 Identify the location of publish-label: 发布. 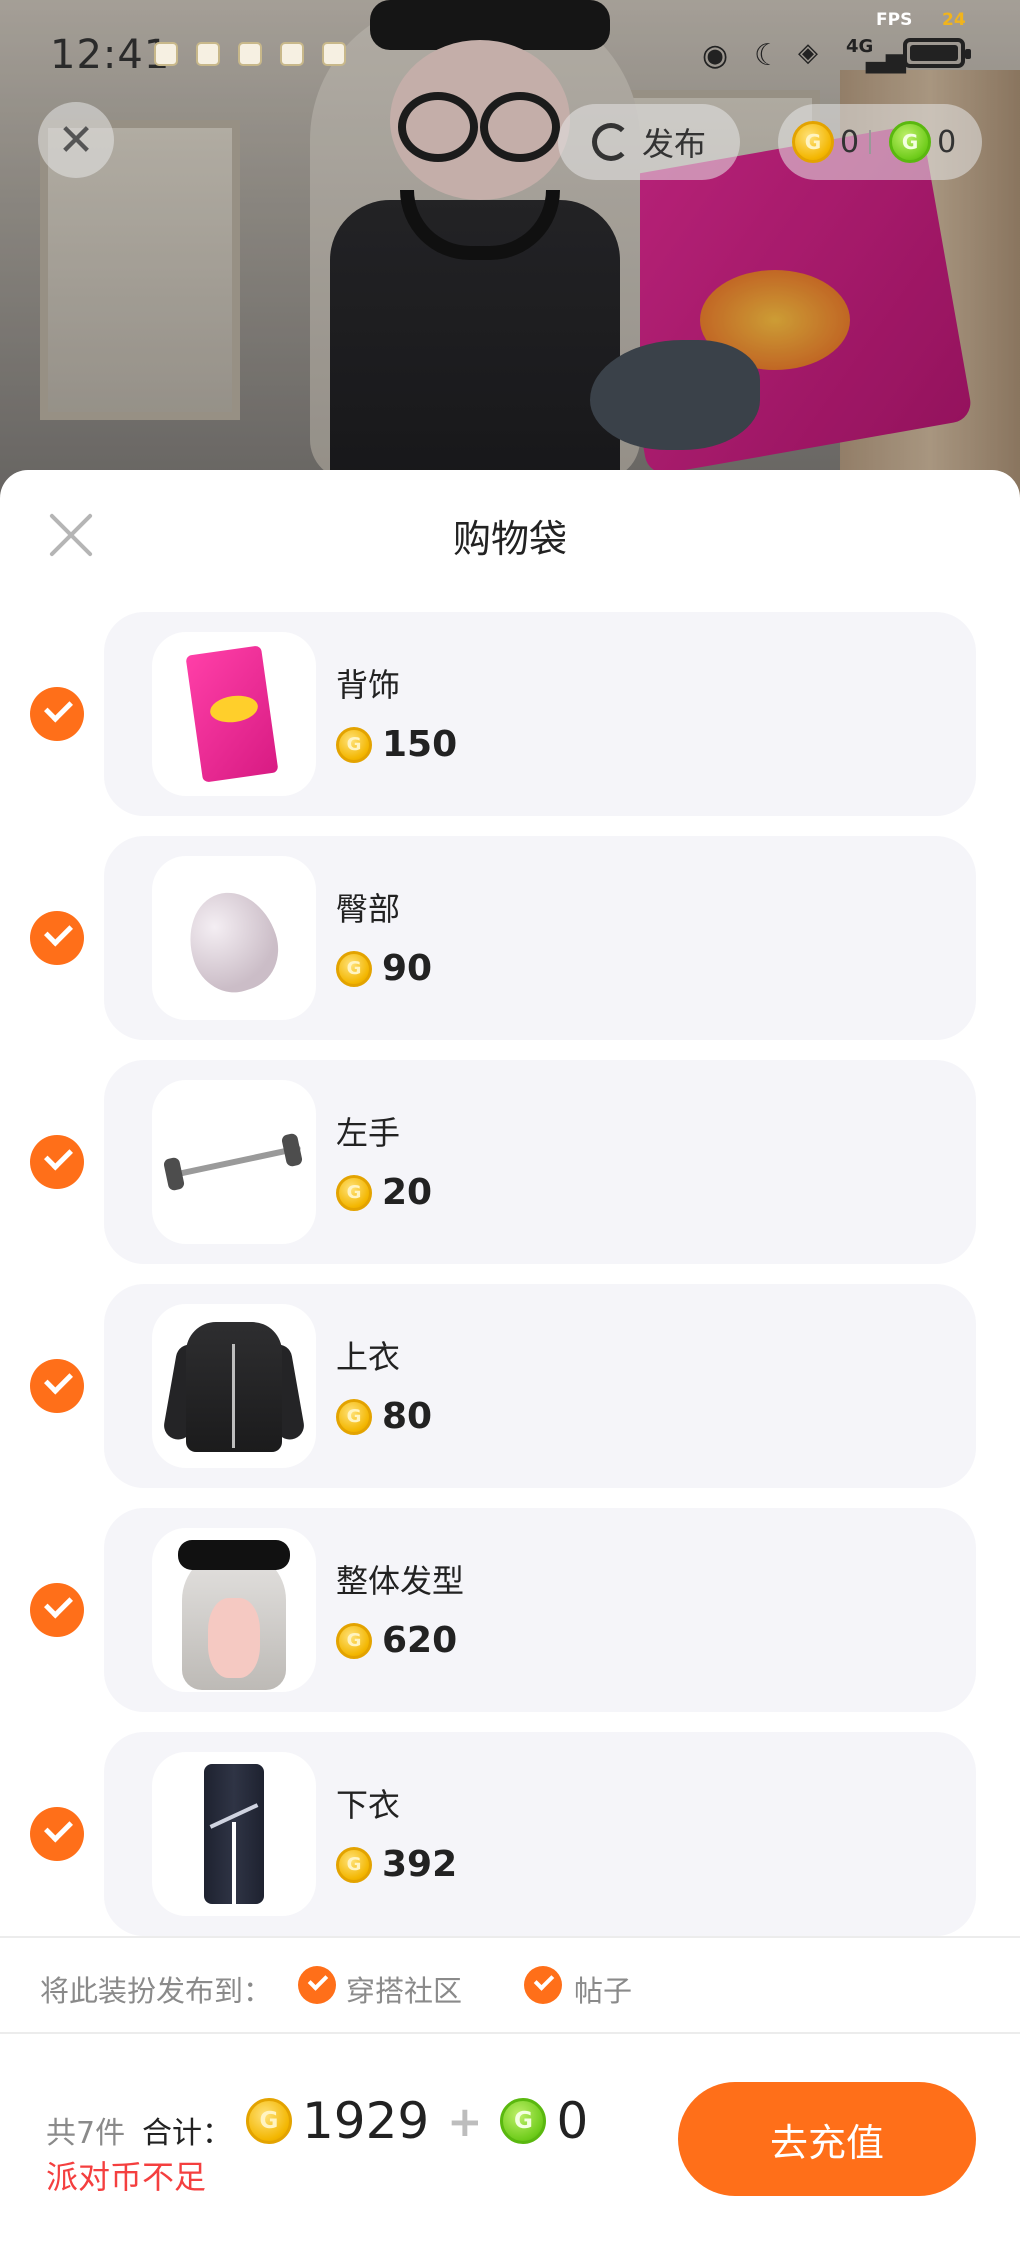
(673, 144).